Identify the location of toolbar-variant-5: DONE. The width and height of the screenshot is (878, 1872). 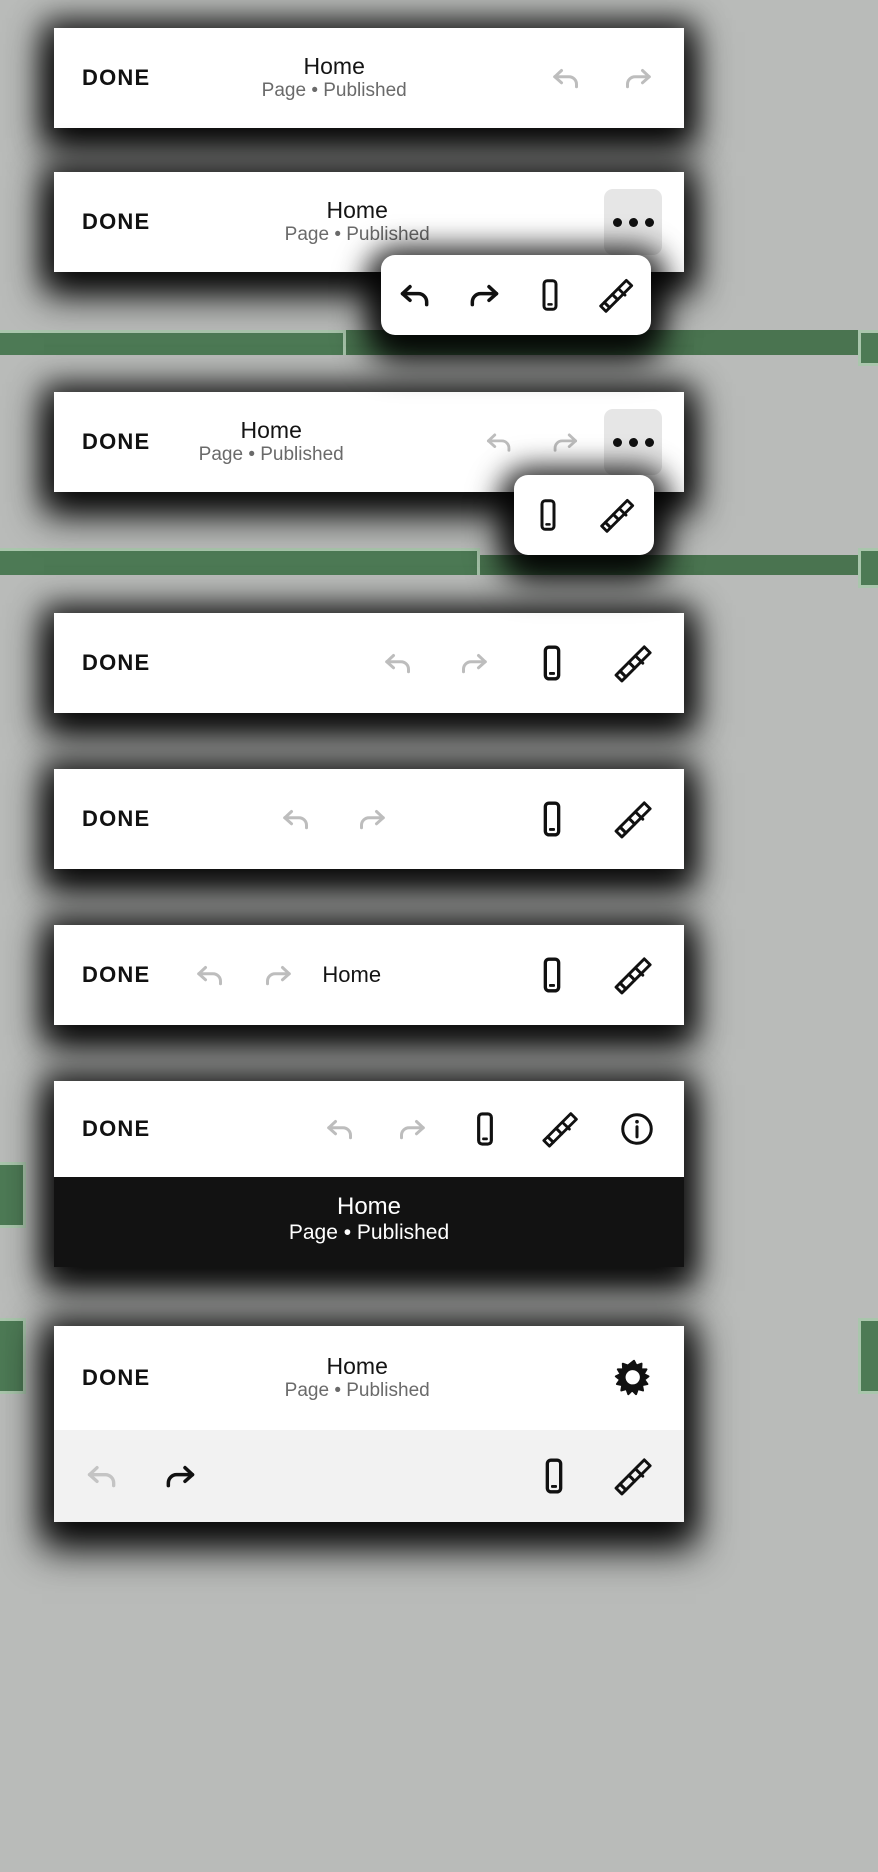
(369, 819).